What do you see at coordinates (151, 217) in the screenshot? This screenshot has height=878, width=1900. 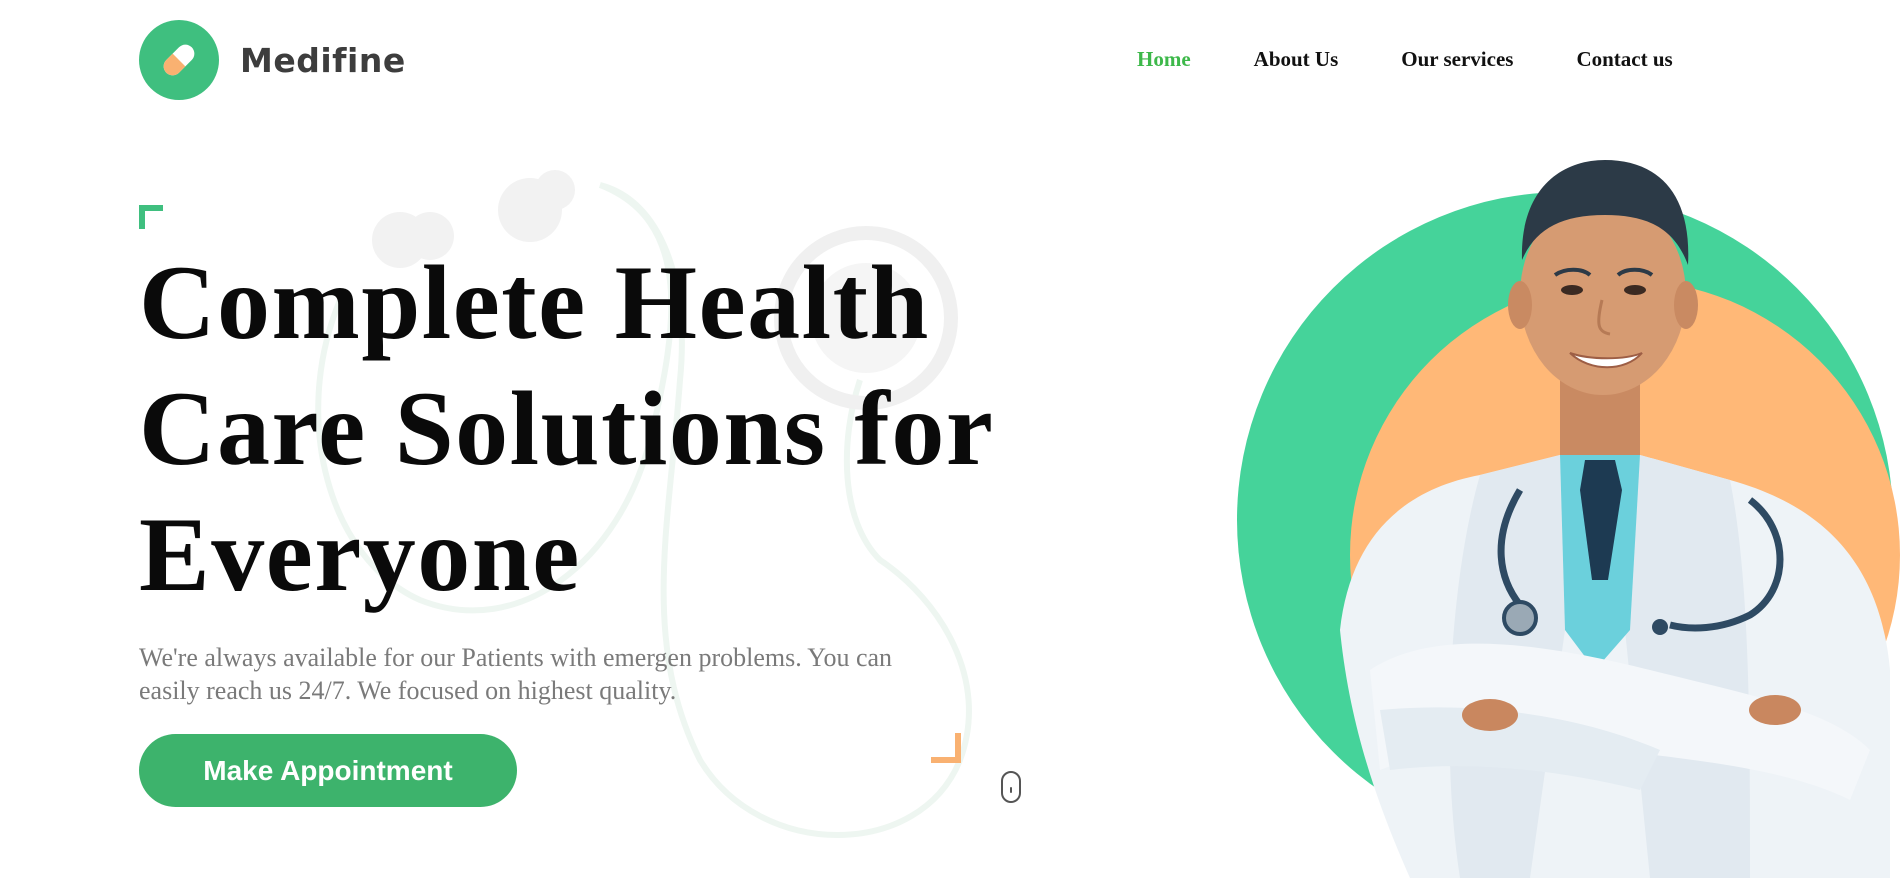 I see `corner-bracket-top-left` at bounding box center [151, 217].